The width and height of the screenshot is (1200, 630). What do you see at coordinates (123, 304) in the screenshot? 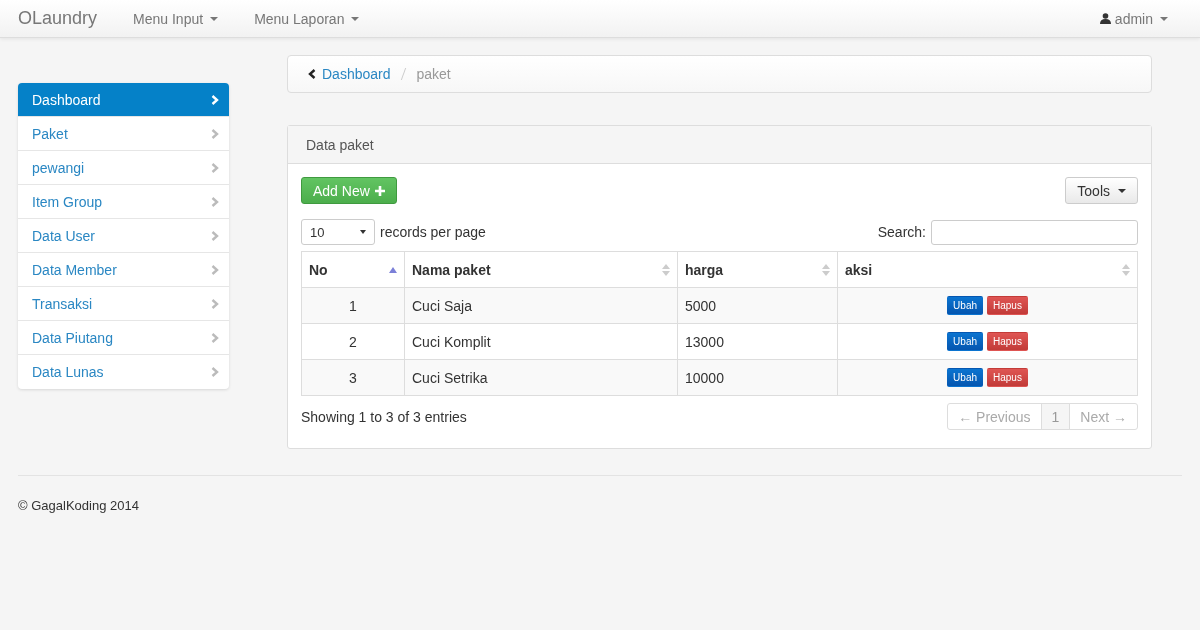
I see `sidebar-item: Transaksi` at bounding box center [123, 304].